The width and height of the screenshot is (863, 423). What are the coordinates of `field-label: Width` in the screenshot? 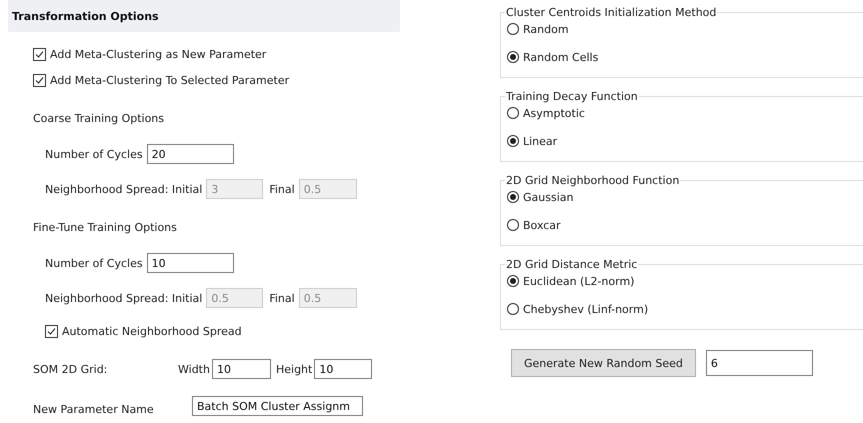 It's located at (194, 369).